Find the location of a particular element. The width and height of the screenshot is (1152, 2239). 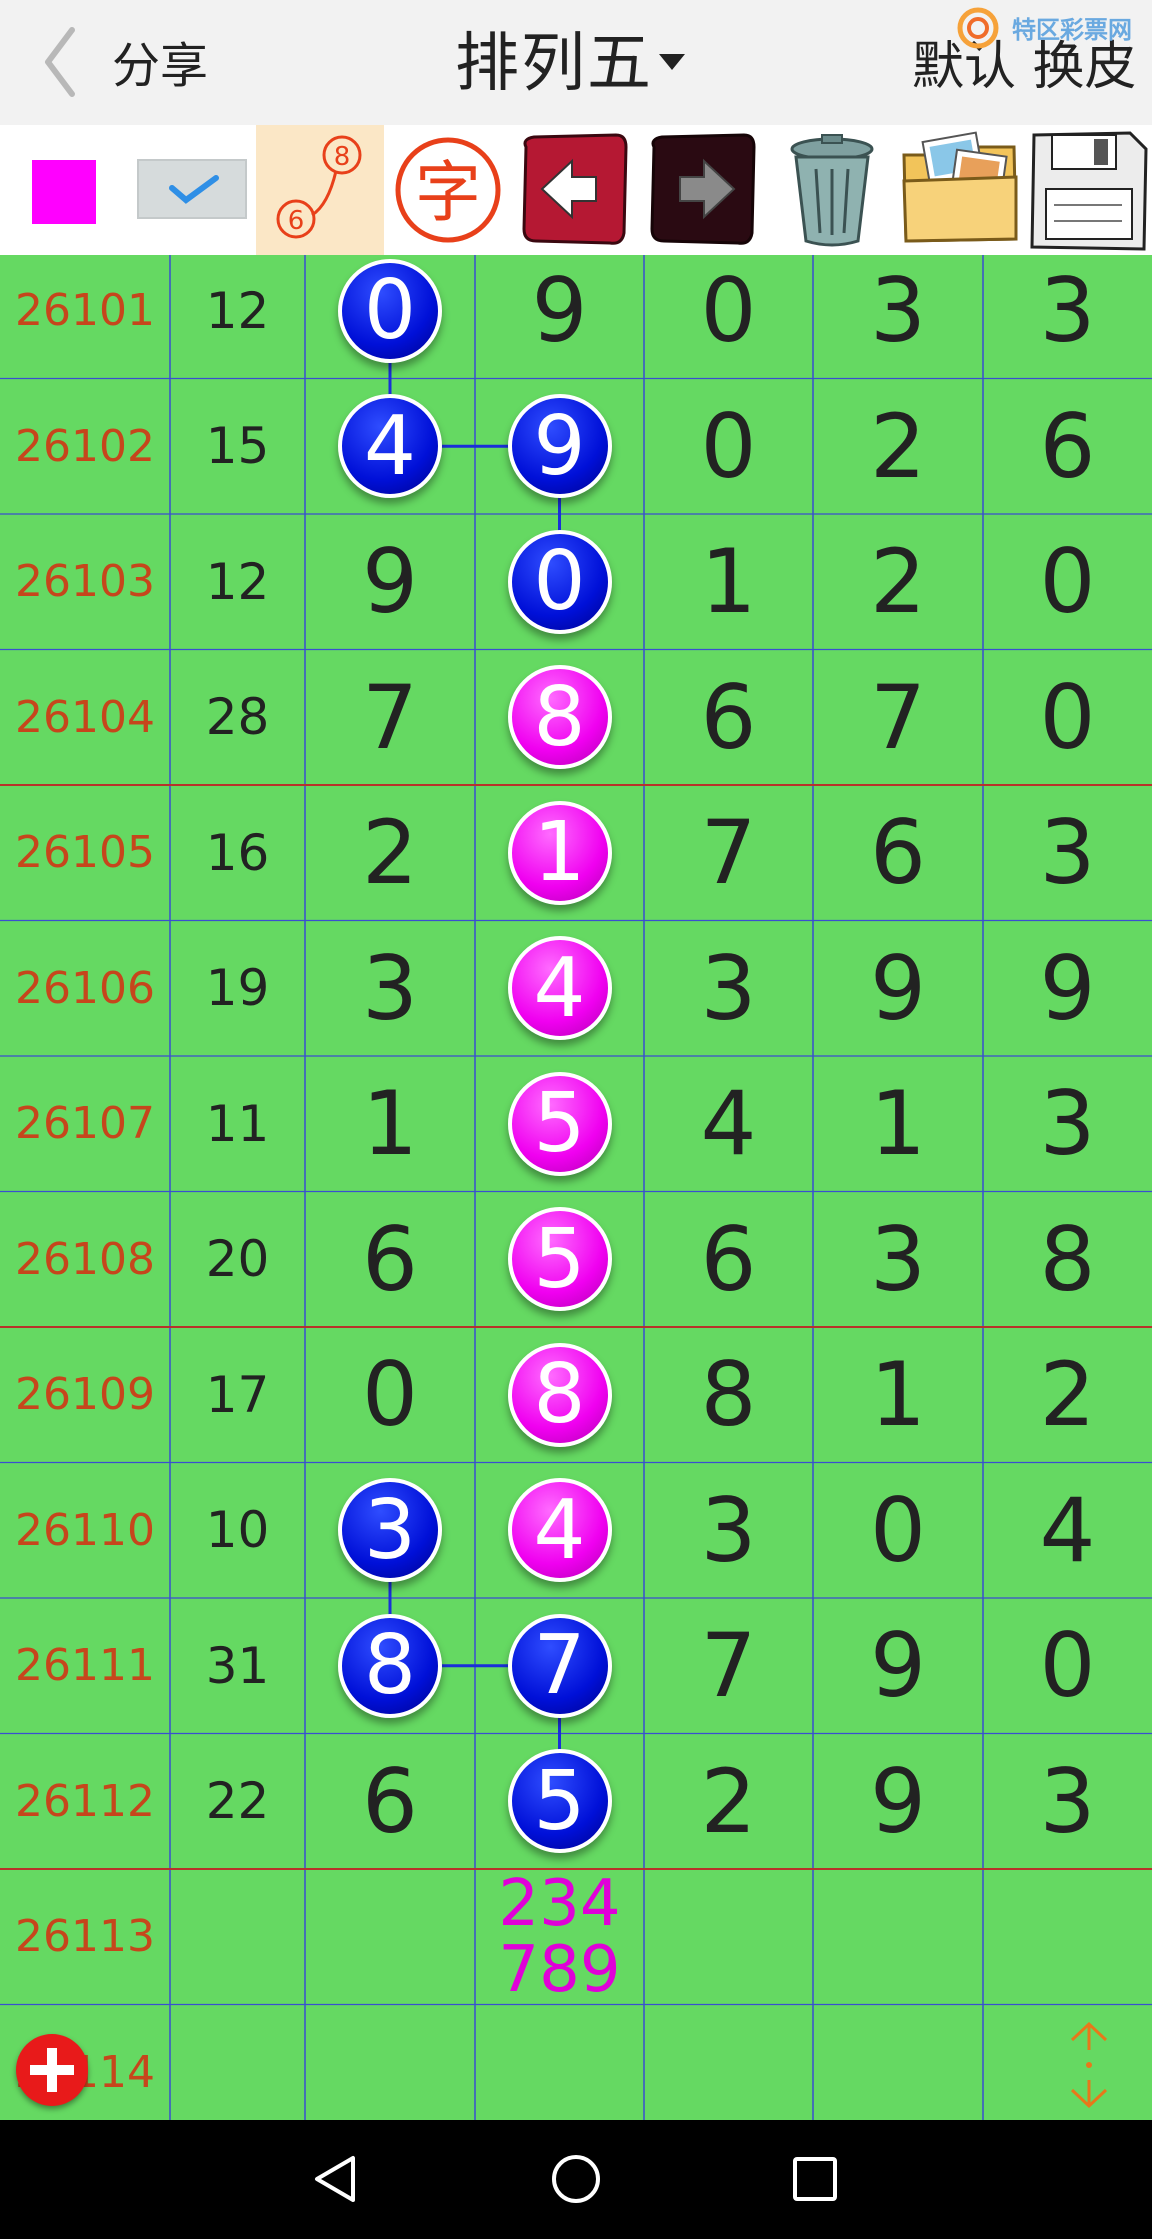

back-chevron-icon is located at coordinates (60, 62).